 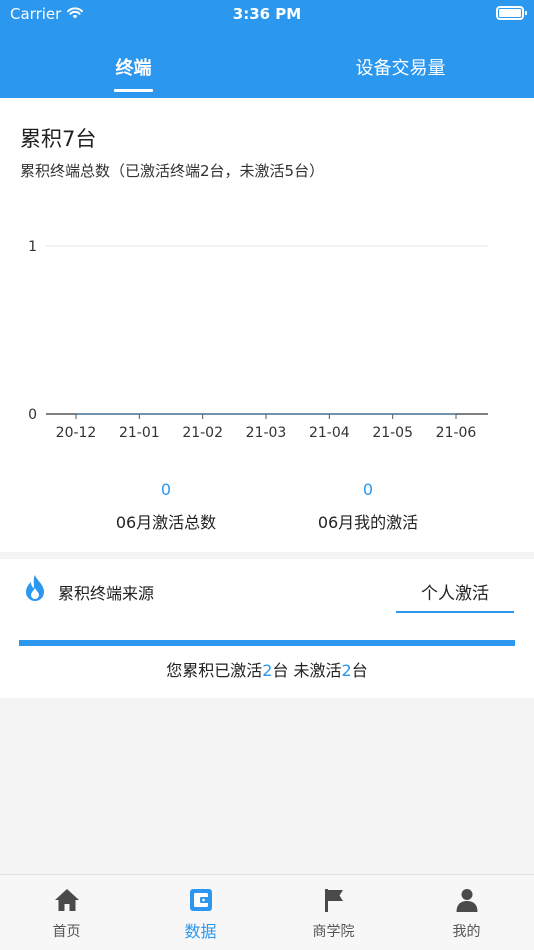 I want to click on battery-icon, so click(x=511, y=13).